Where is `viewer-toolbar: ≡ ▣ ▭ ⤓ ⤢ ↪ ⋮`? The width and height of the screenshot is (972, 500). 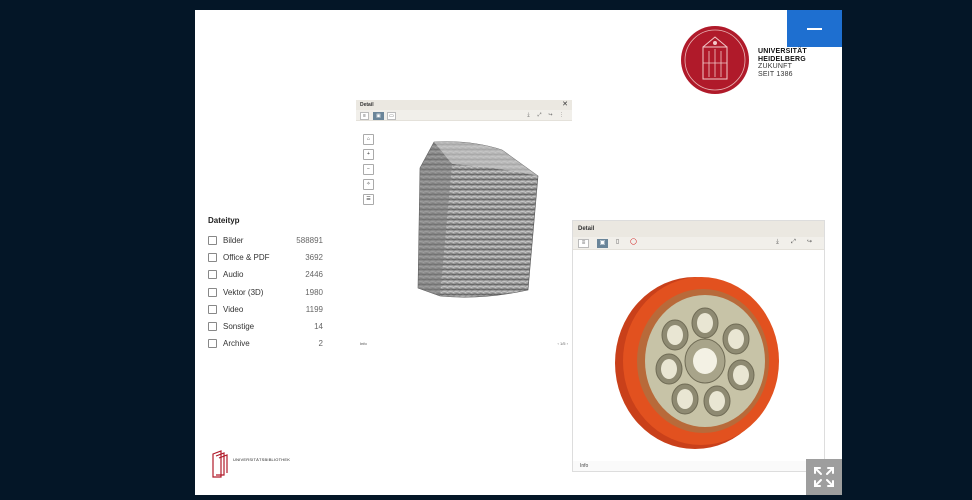 viewer-toolbar: ≡ ▣ ▭ ⤓ ⤢ ↪ ⋮ is located at coordinates (464, 115).